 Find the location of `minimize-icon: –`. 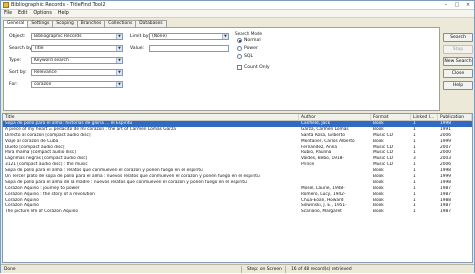

minimize-icon: – is located at coordinates (446, 5).